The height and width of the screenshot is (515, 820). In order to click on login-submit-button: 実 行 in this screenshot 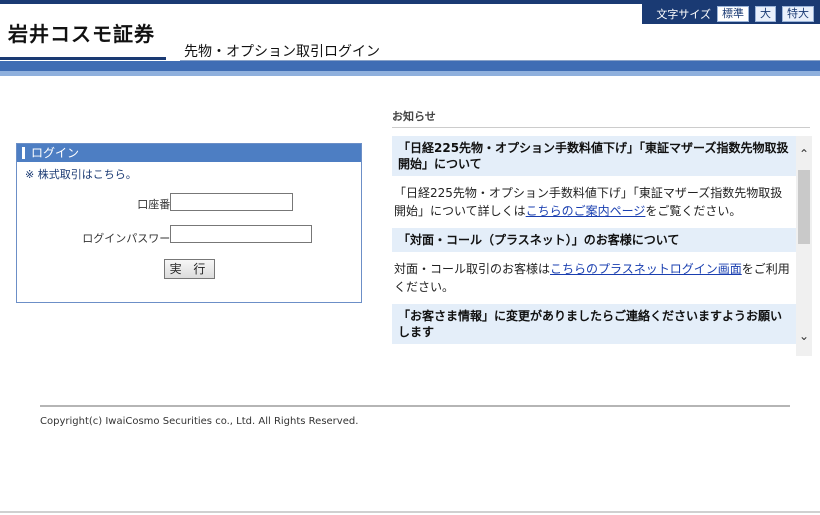, I will do `click(189, 269)`.